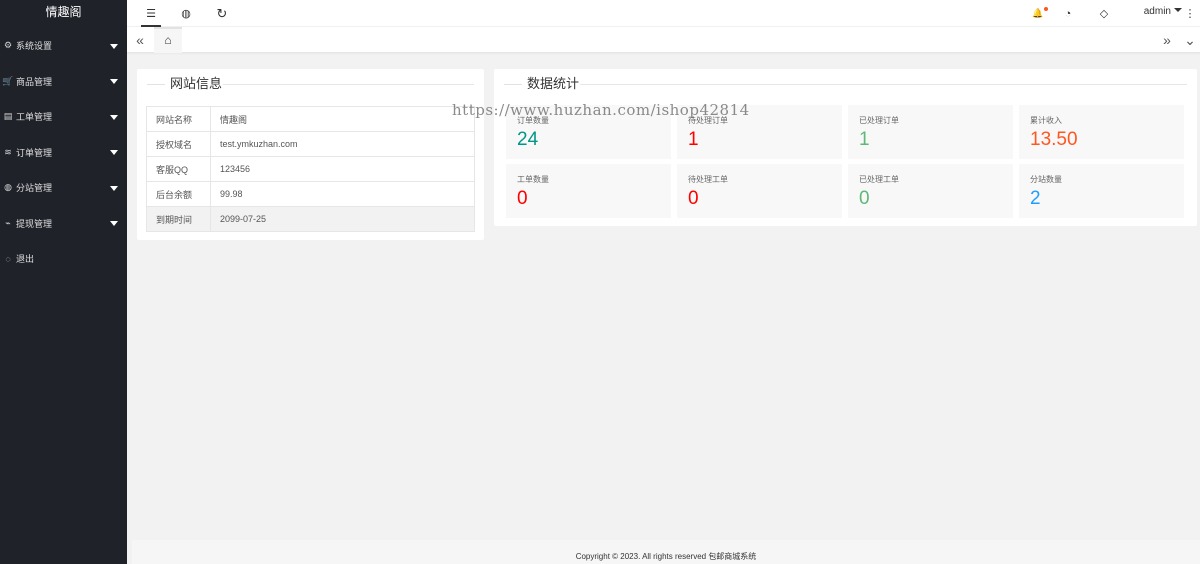  I want to click on info-value: 123456, so click(342, 169).